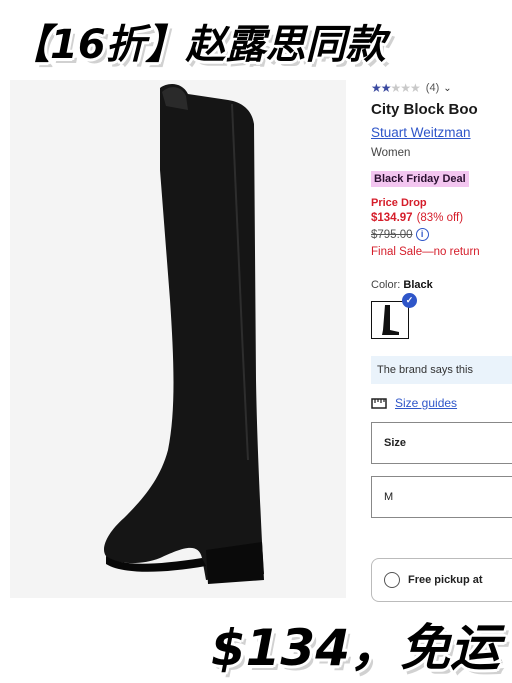 The width and height of the screenshot is (512, 683). I want to click on pickup-label: Free pickup at, so click(445, 580).